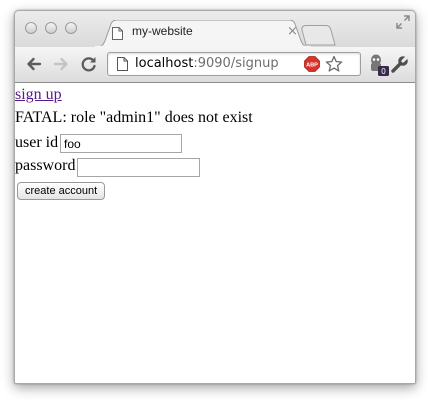 This screenshot has width=428, height=403. Describe the element at coordinates (31, 28) in the screenshot. I see `close-window-button` at that location.